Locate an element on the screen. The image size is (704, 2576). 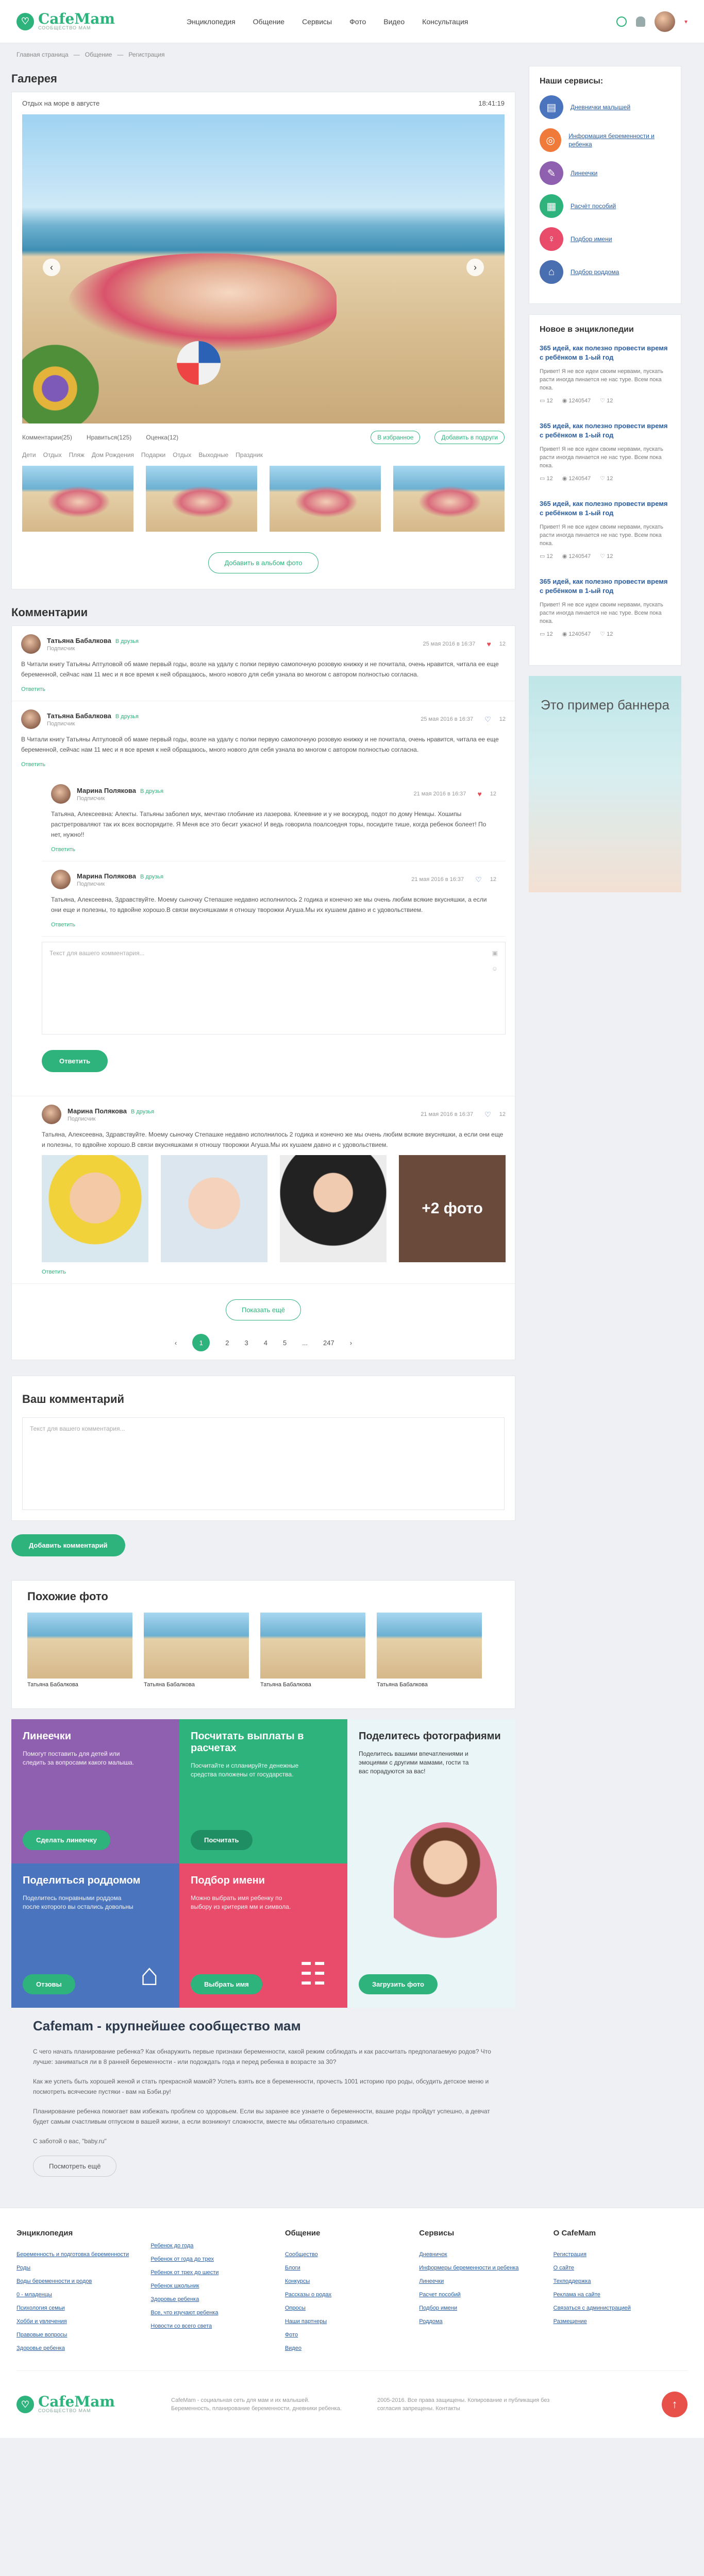
attach-icon: ▣ is located at coordinates (495, 953).